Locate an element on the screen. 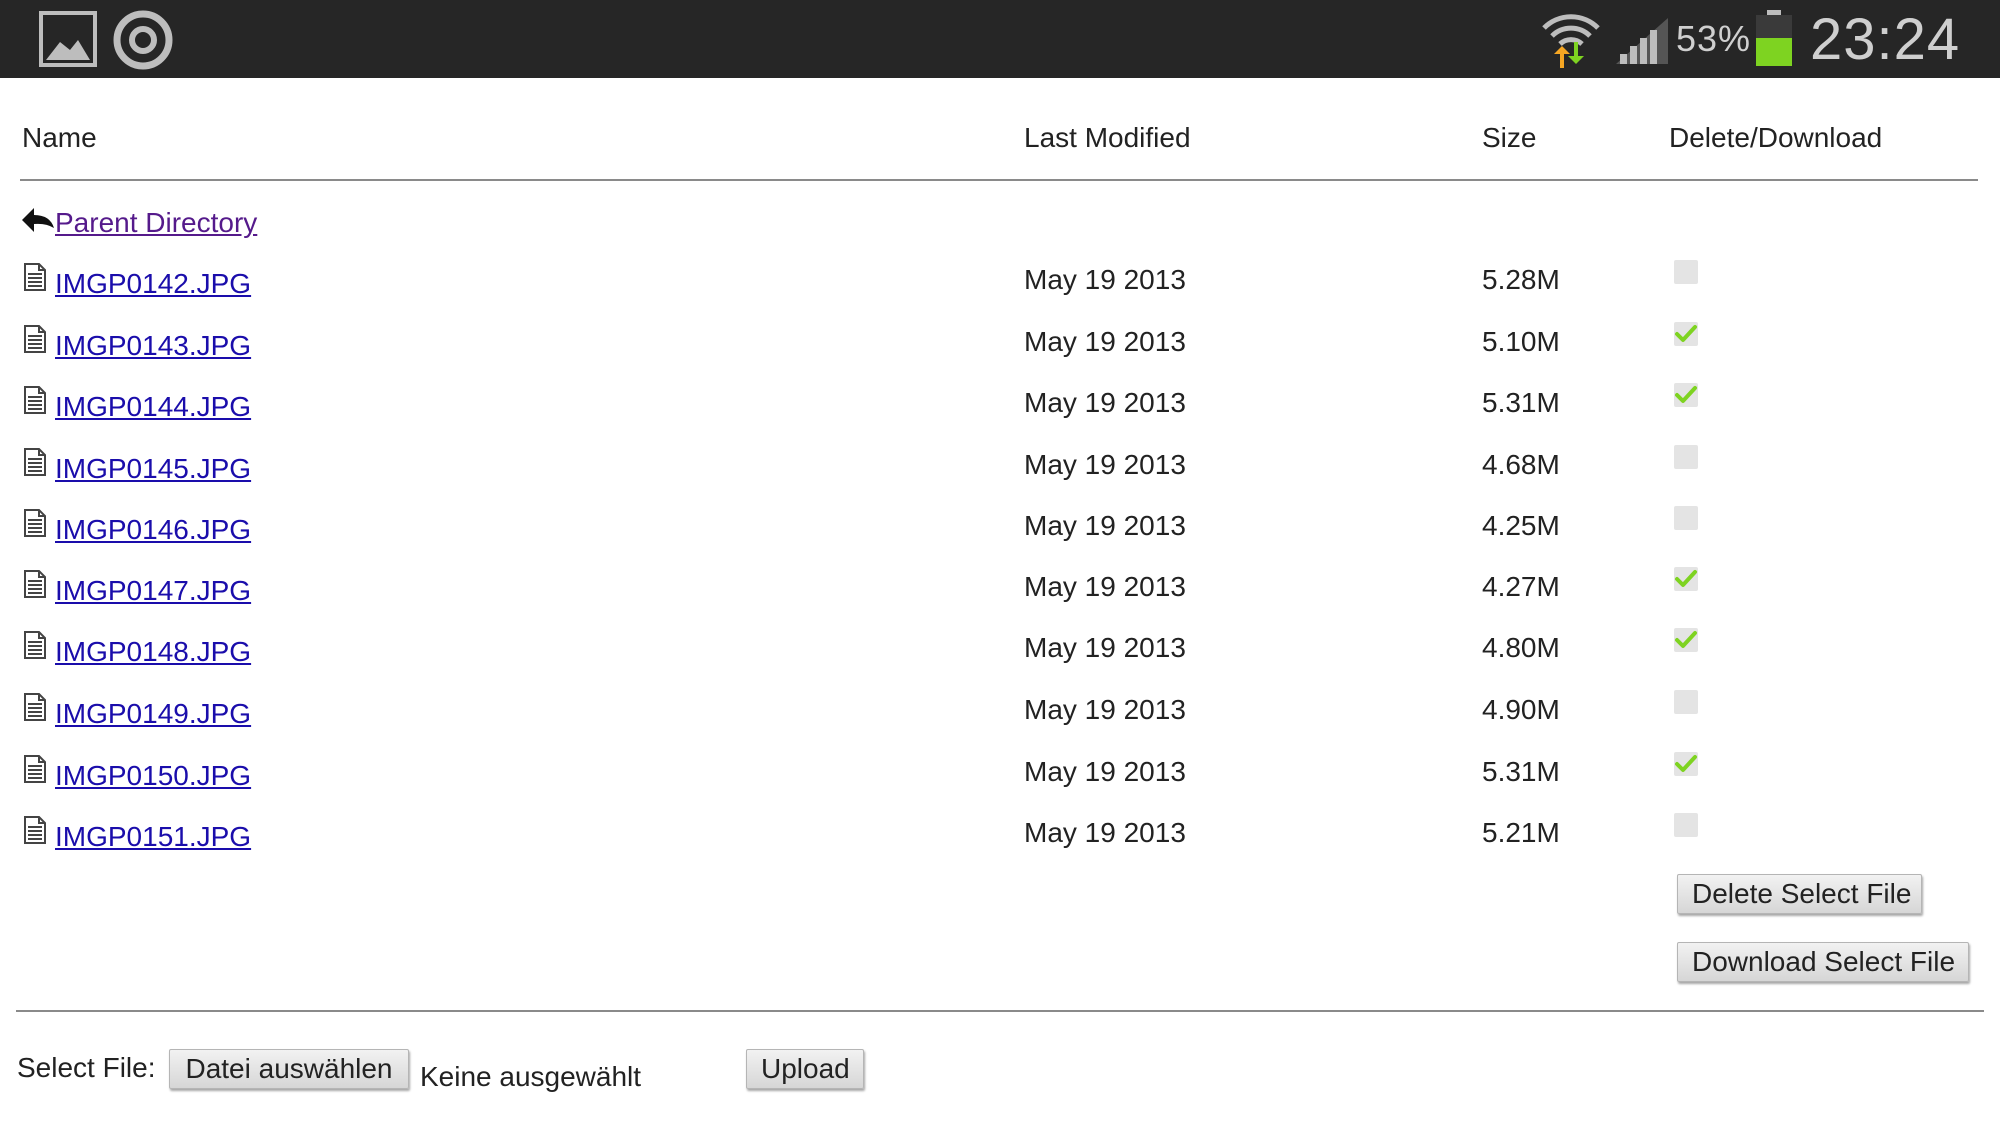 The width and height of the screenshot is (2000, 1125). file-size: 4.27M is located at coordinates (1521, 586).